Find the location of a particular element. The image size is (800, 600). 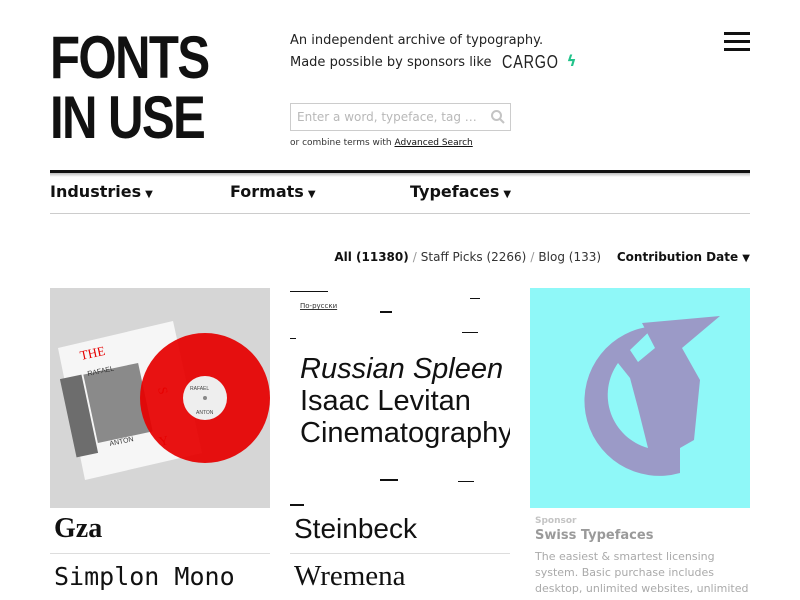

logo-line-2: IN USE is located at coordinates (128, 117).